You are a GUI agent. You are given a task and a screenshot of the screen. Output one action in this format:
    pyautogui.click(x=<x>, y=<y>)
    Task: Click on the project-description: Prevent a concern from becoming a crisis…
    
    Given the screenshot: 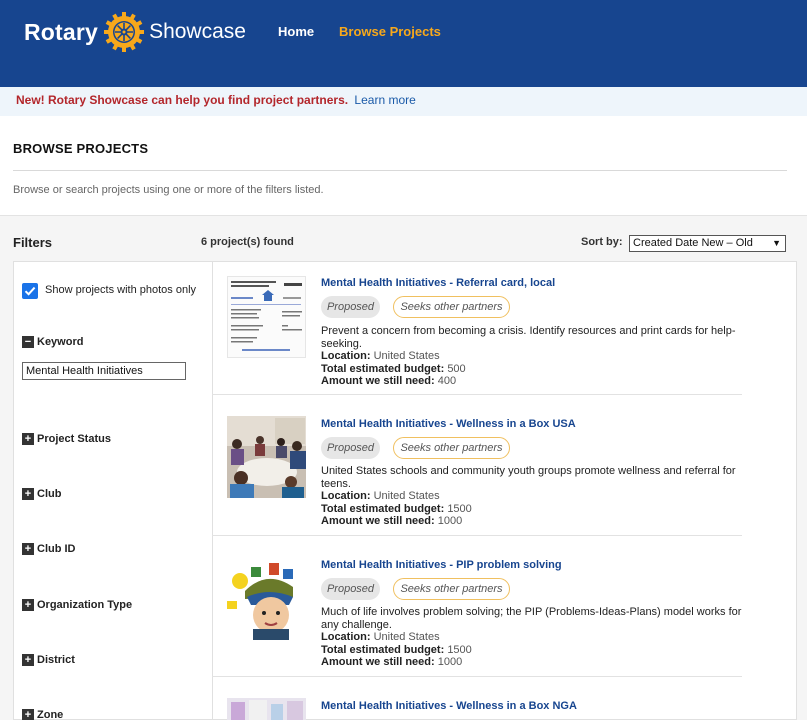 What is the action you would take?
    pyautogui.click(x=528, y=337)
    